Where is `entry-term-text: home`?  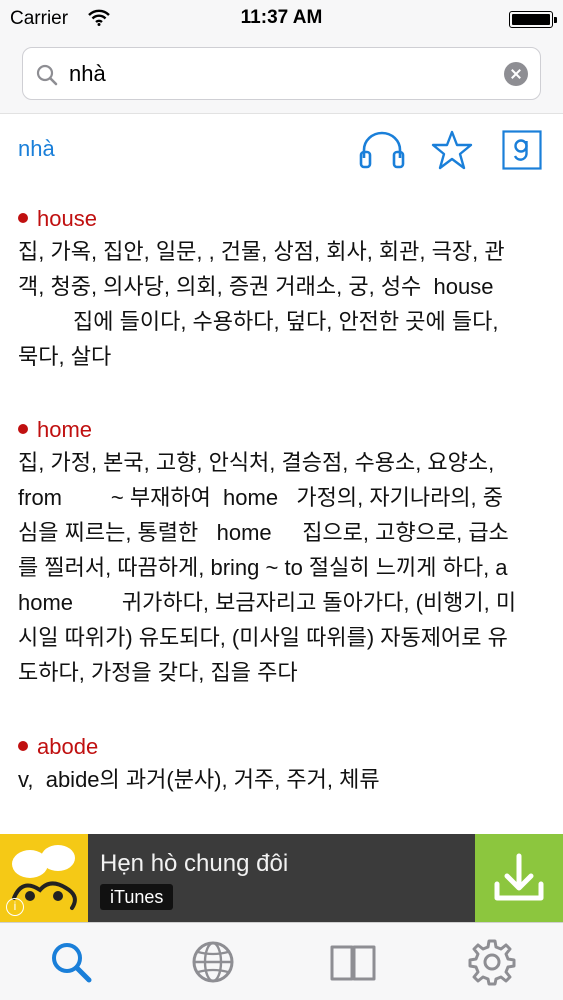 entry-term-text: home is located at coordinates (65, 429).